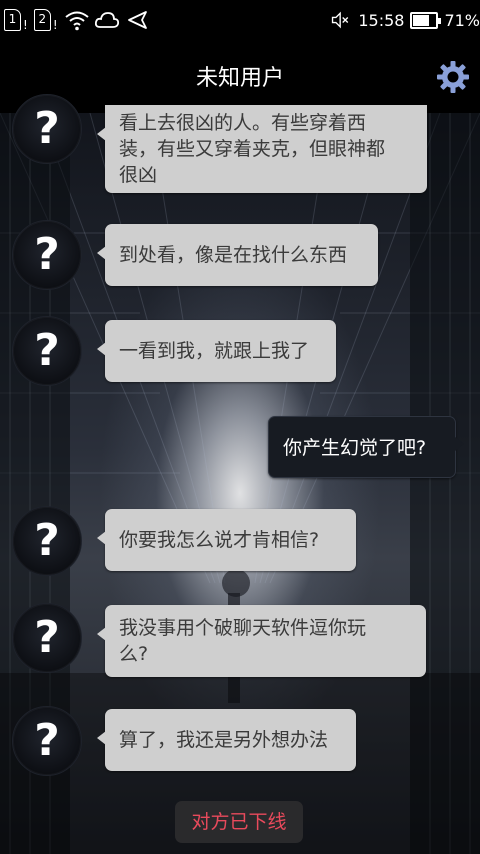  I want to click on battery-icon, so click(426, 20).